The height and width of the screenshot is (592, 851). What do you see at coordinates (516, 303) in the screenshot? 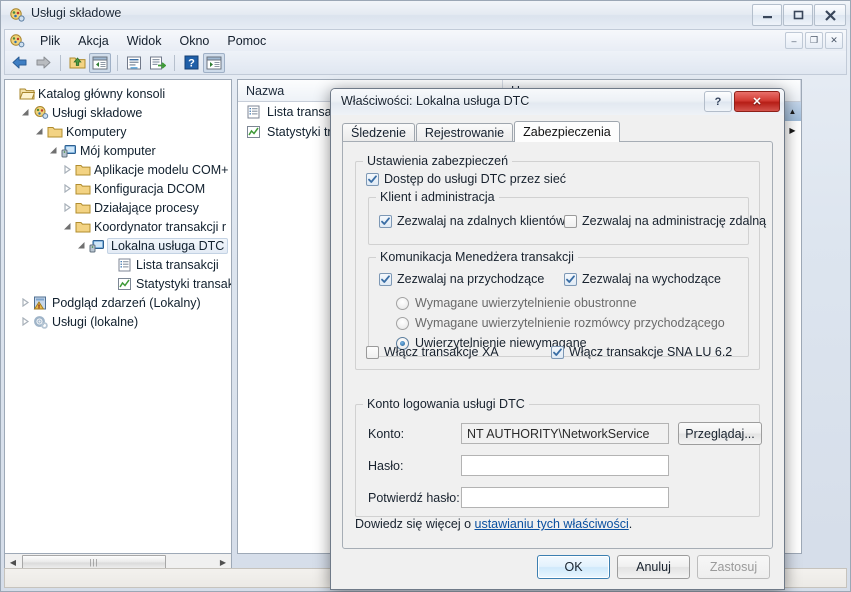
I see `radio-mutual-authentication: Wymagane uwierzytelnienie obustronne` at bounding box center [516, 303].